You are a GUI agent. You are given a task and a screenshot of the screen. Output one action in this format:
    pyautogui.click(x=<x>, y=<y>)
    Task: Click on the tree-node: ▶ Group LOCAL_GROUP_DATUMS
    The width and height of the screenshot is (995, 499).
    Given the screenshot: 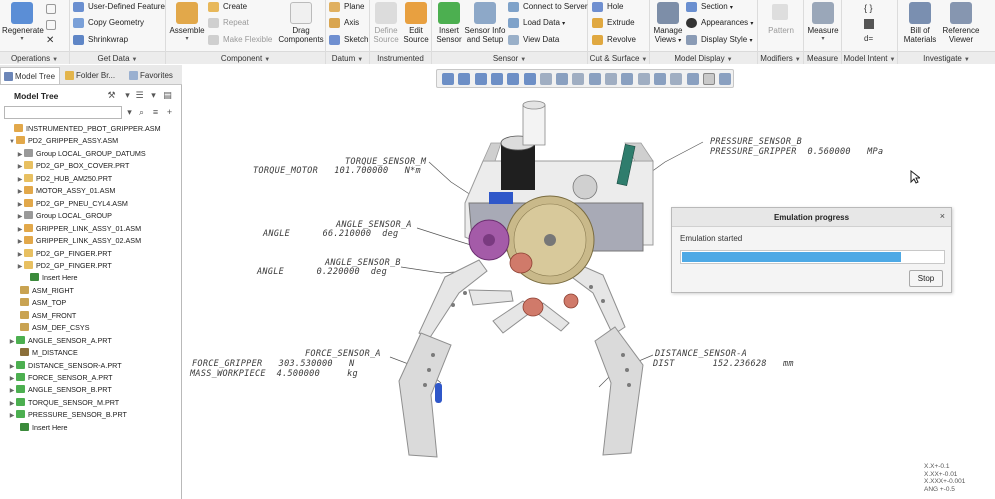 What is the action you would take?
    pyautogui.click(x=81, y=154)
    